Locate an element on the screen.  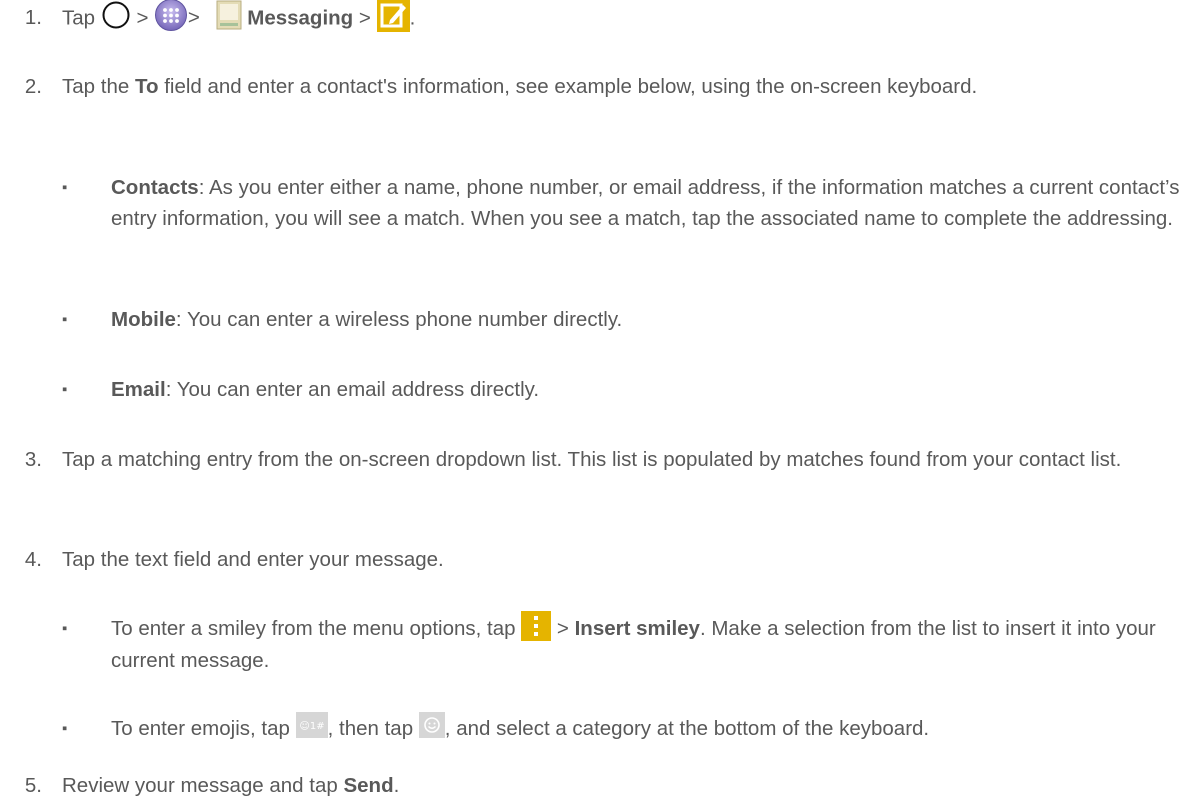
to-field-label: To is located at coordinates (146, 86).